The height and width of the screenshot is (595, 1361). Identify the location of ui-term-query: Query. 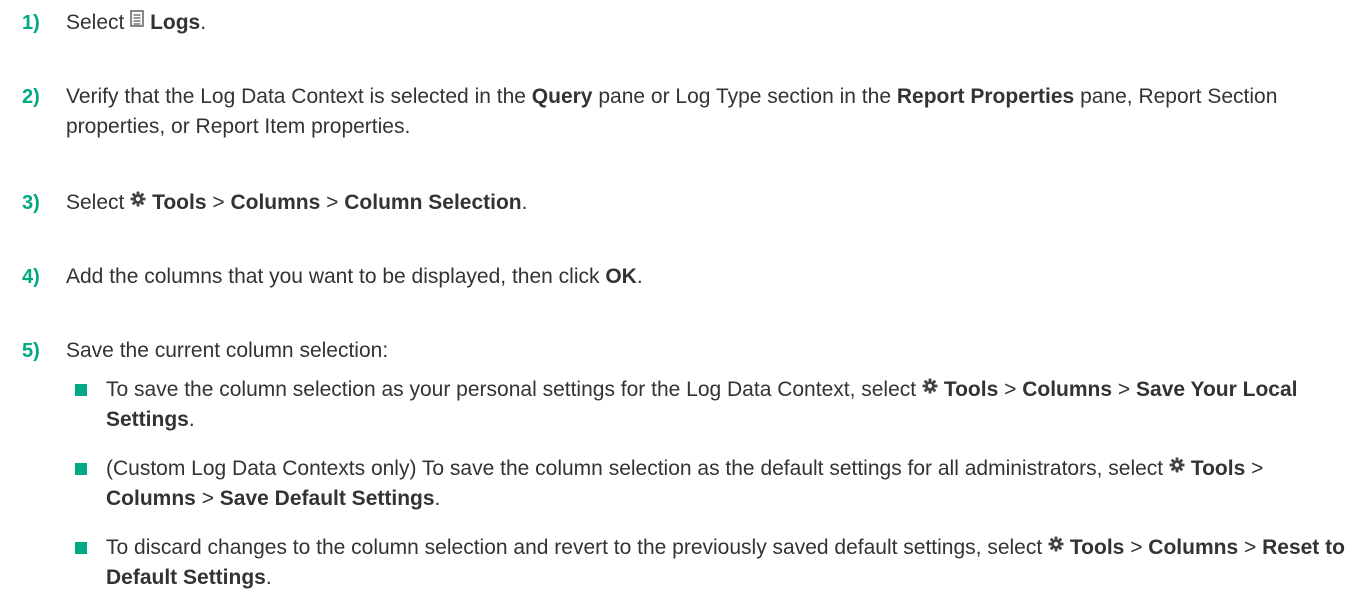
(562, 96).